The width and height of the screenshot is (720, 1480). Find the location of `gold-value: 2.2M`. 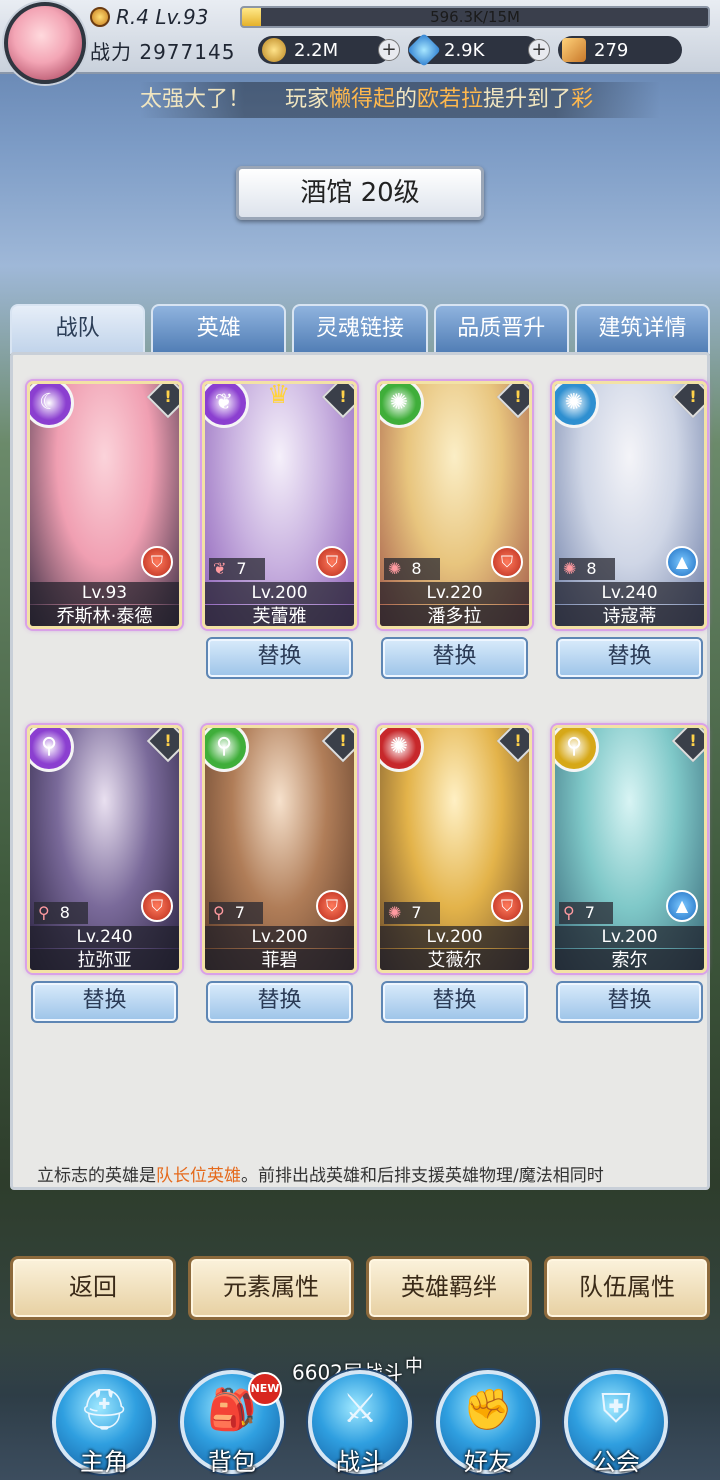

gold-value: 2.2M is located at coordinates (316, 50).